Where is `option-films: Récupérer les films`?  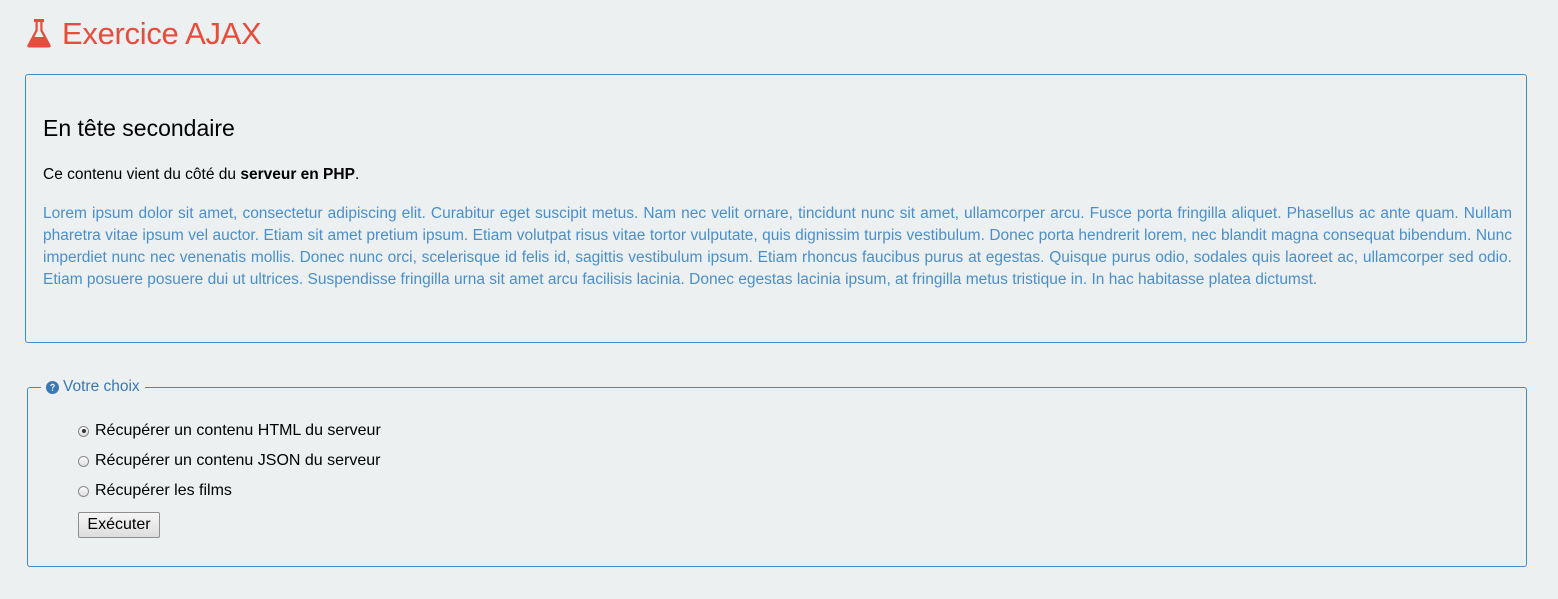 option-films: Récupérer les films is located at coordinates (155, 491).